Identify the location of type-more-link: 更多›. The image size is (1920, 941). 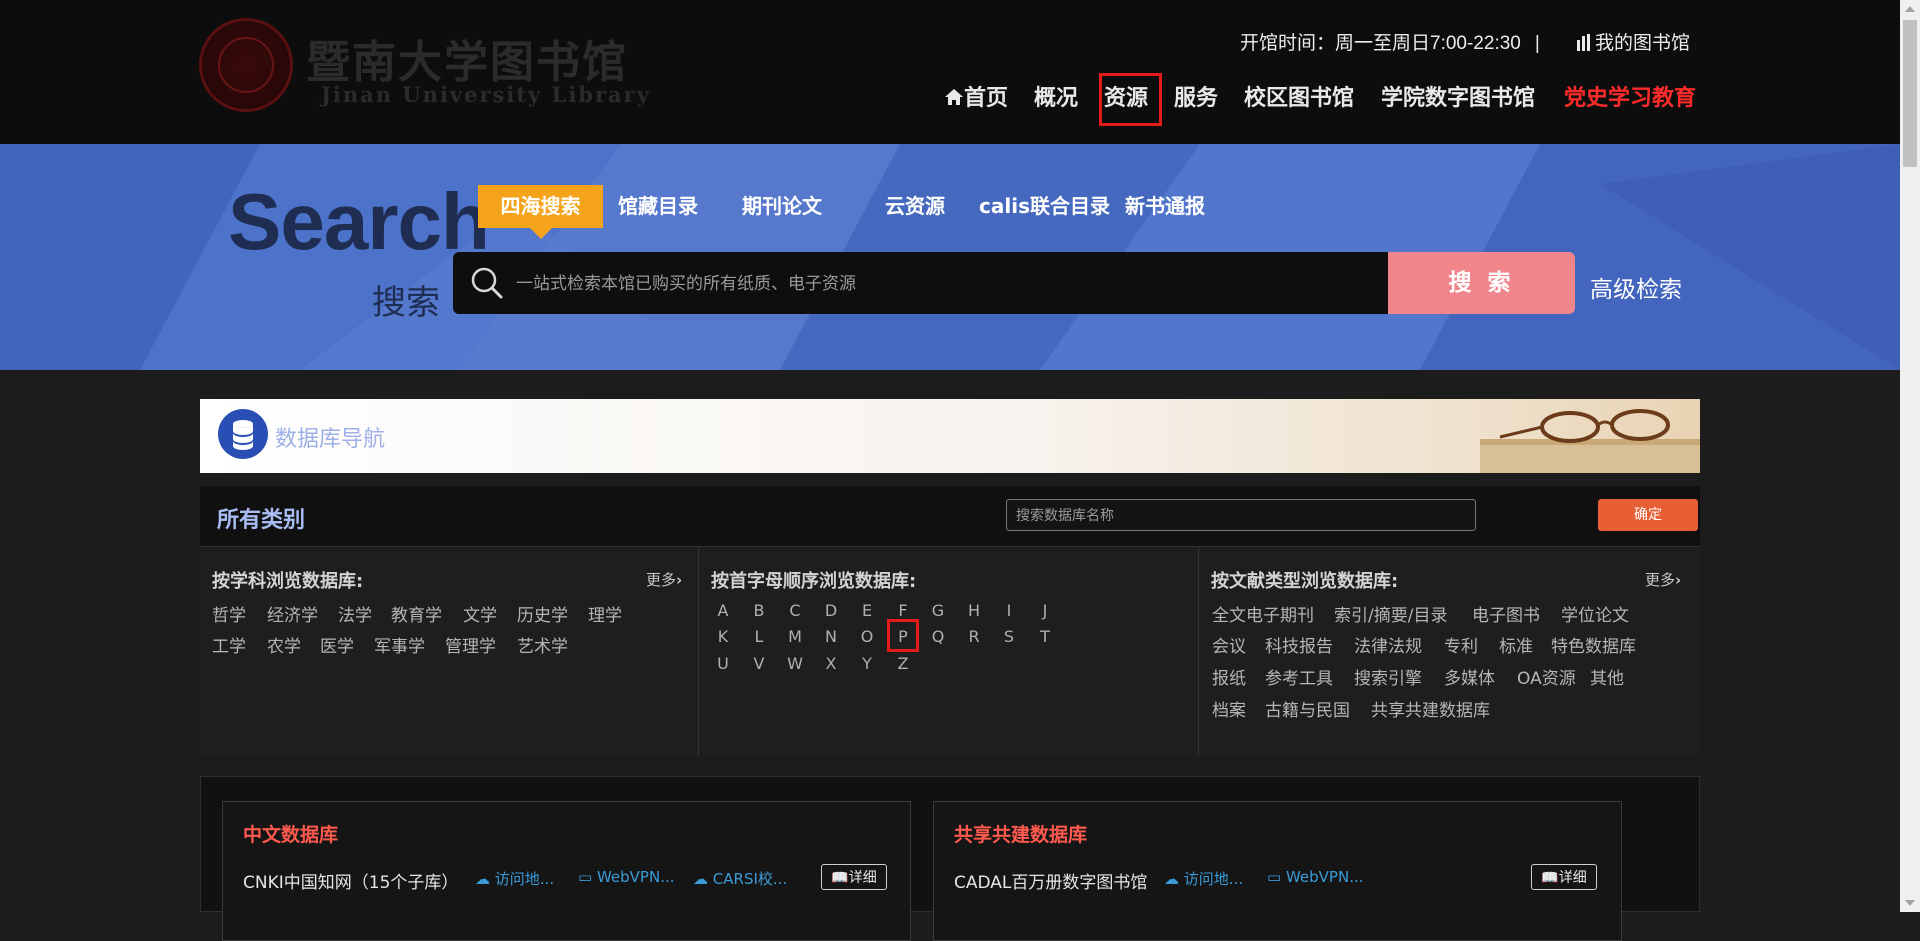
(1663, 579).